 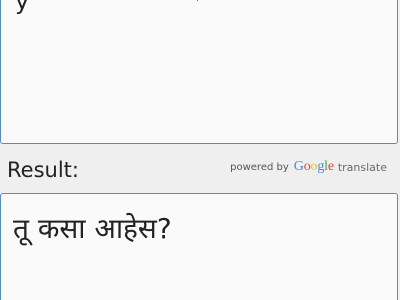 I want to click on powered-by-text: powered by, so click(x=259, y=167).